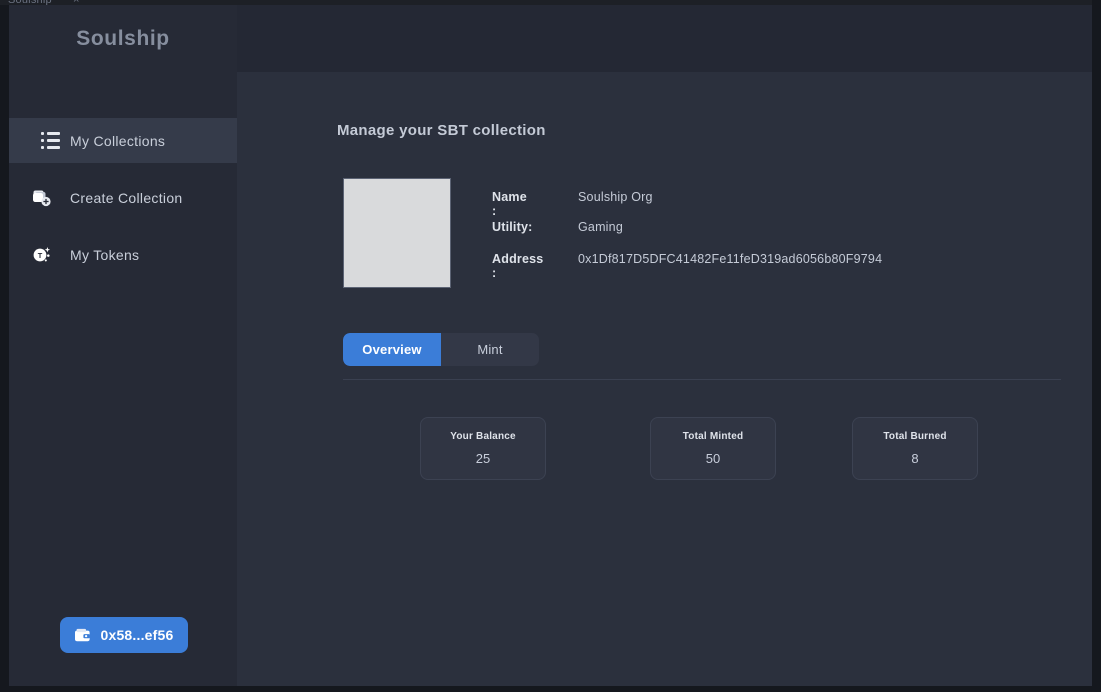 The height and width of the screenshot is (692, 1101). Describe the element at coordinates (915, 458) in the screenshot. I see `stat-value: 8` at that location.